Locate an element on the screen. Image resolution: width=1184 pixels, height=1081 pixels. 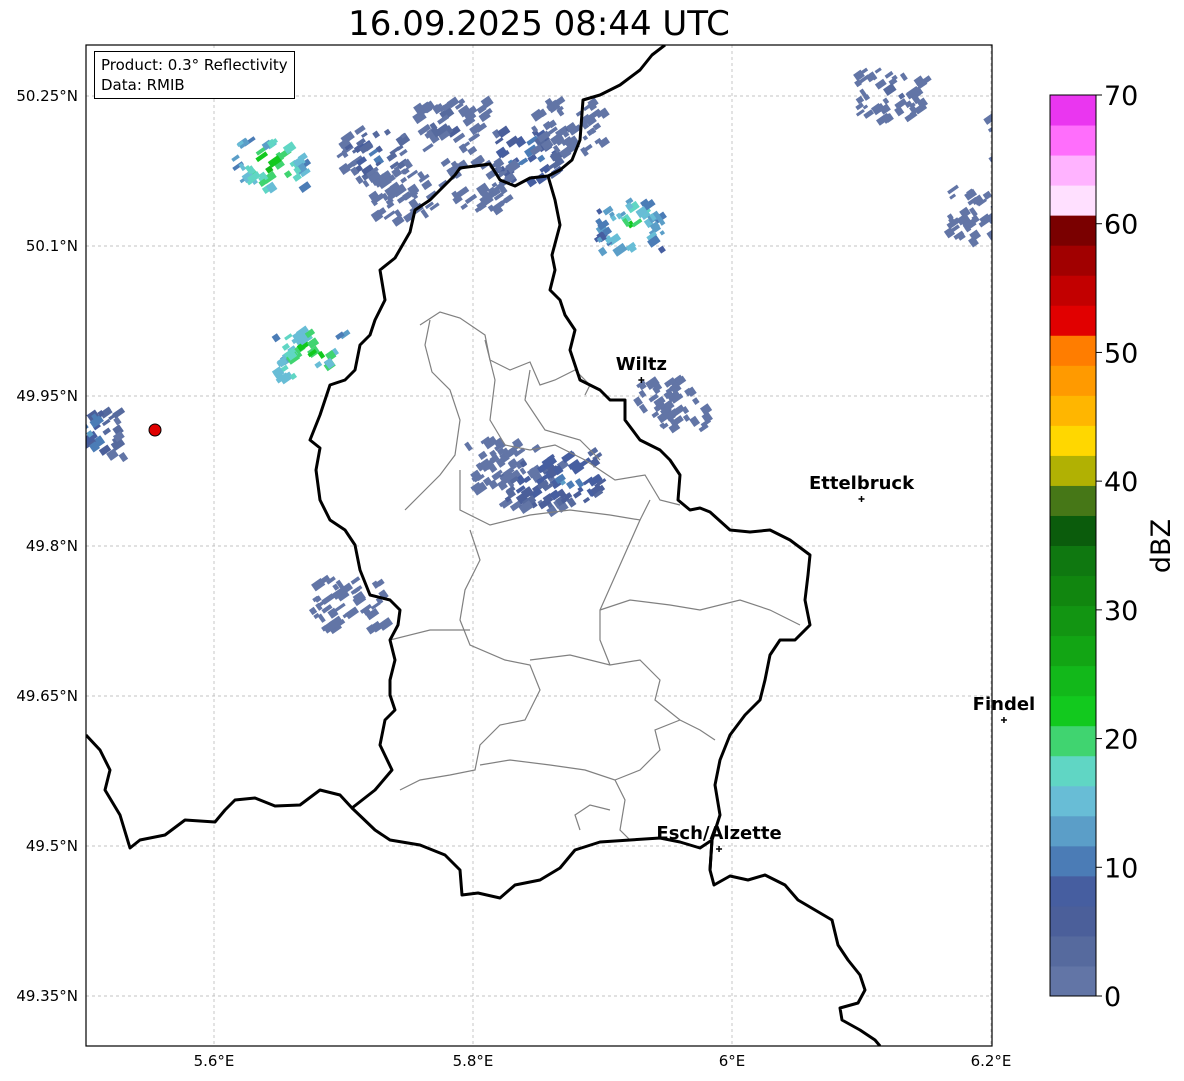
lat-tick-label: 50.25°N is located at coordinates (47, 96).